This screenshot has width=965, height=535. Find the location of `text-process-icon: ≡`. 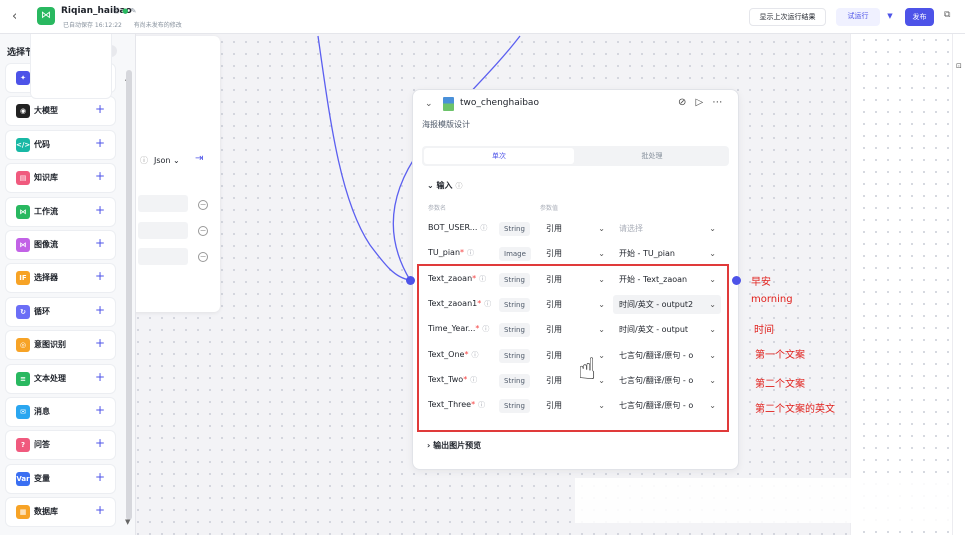

text-process-icon: ≡ is located at coordinates (23, 378).